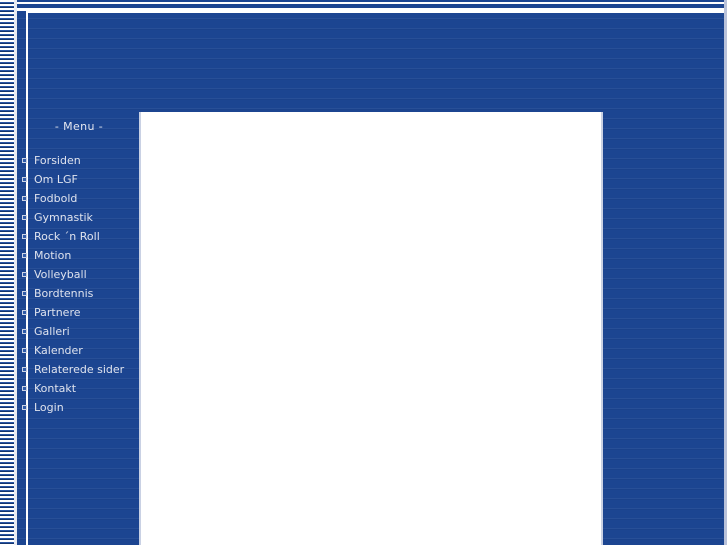 This screenshot has width=727, height=545. Describe the element at coordinates (376, 12) in the screenshot. I see `frame-rule-horizontal` at that location.